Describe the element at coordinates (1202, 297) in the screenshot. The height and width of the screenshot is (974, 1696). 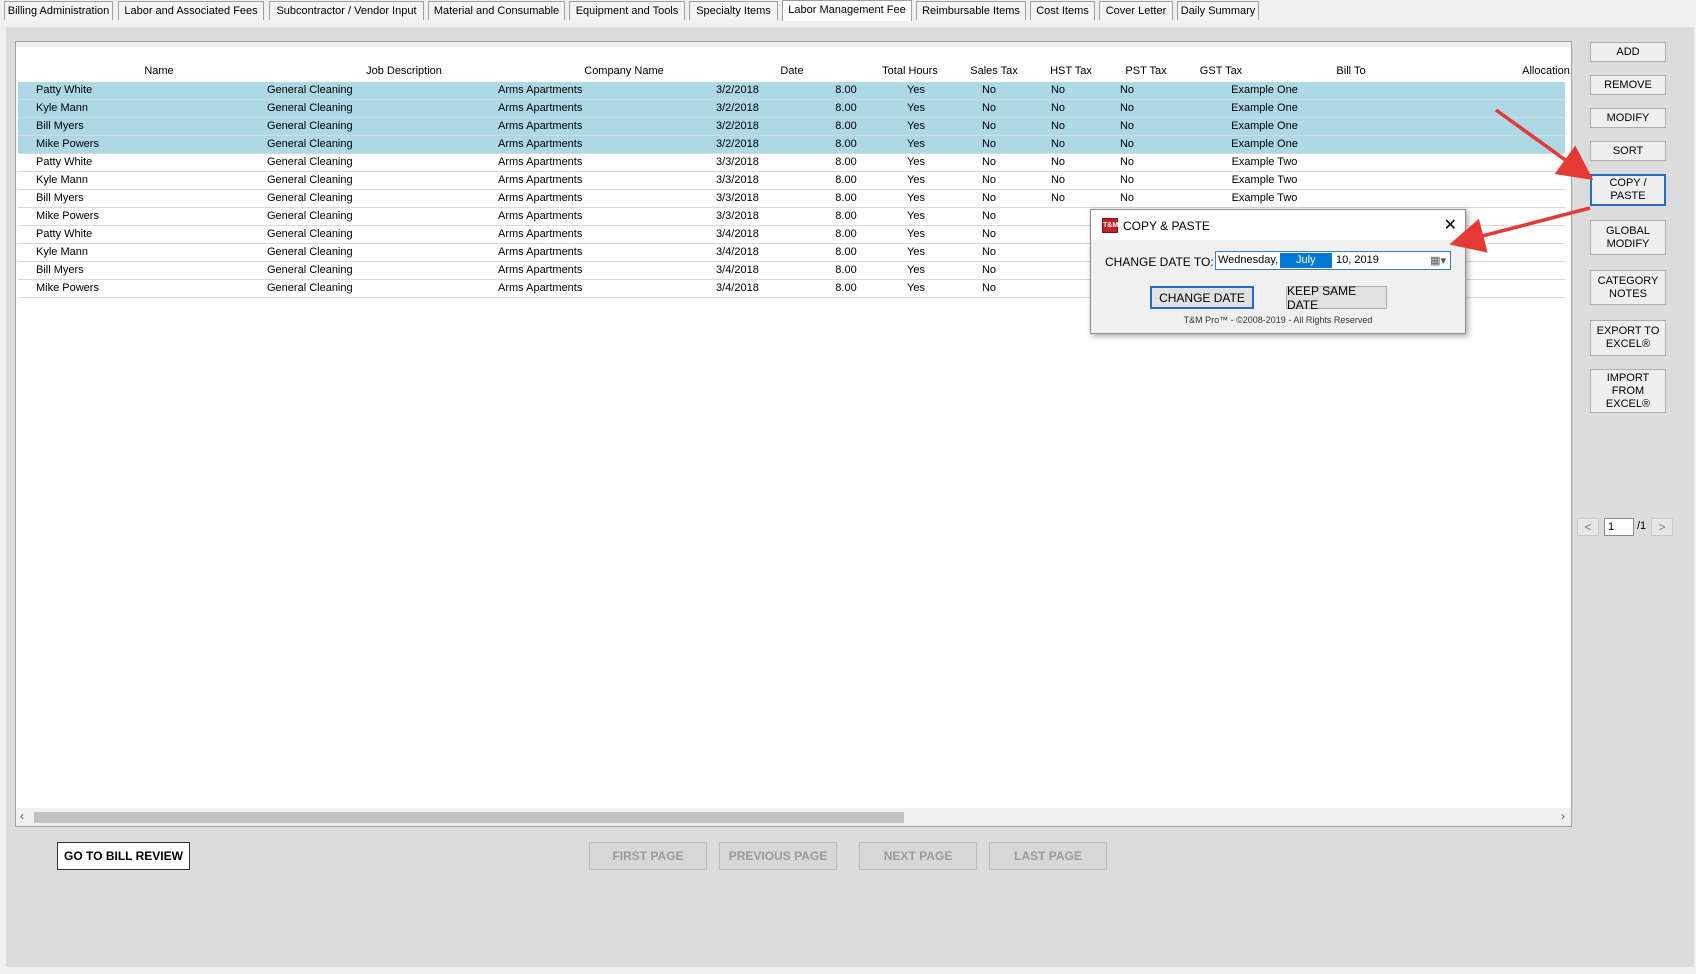
I see `change-date-button: CHANGE DATE` at that location.